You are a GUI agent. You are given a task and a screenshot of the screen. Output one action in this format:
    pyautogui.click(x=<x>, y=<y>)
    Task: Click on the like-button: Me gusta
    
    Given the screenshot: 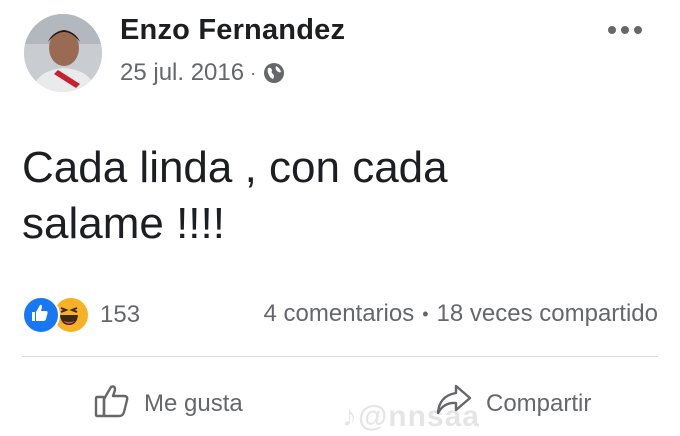 What is the action you would take?
    pyautogui.click(x=167, y=403)
    